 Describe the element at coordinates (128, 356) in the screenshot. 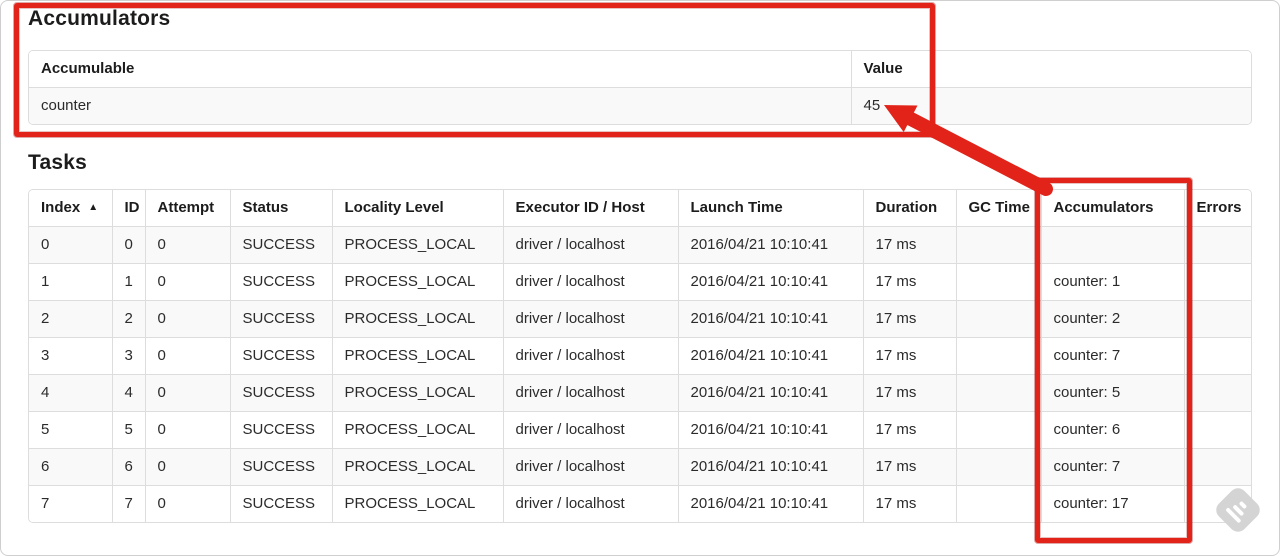

I see `cell-id: 3` at that location.